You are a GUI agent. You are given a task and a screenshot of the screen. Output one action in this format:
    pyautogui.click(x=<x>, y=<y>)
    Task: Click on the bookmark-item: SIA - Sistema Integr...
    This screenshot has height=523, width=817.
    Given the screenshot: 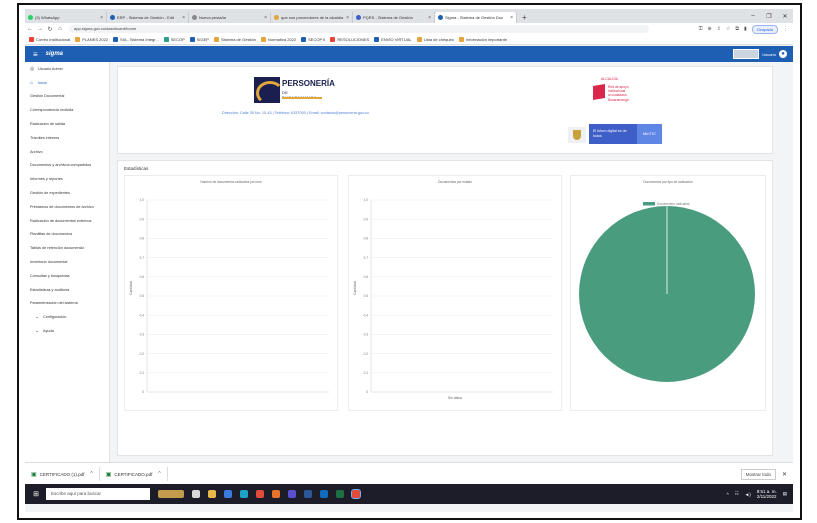 What is the action you would take?
    pyautogui.click(x=136, y=39)
    